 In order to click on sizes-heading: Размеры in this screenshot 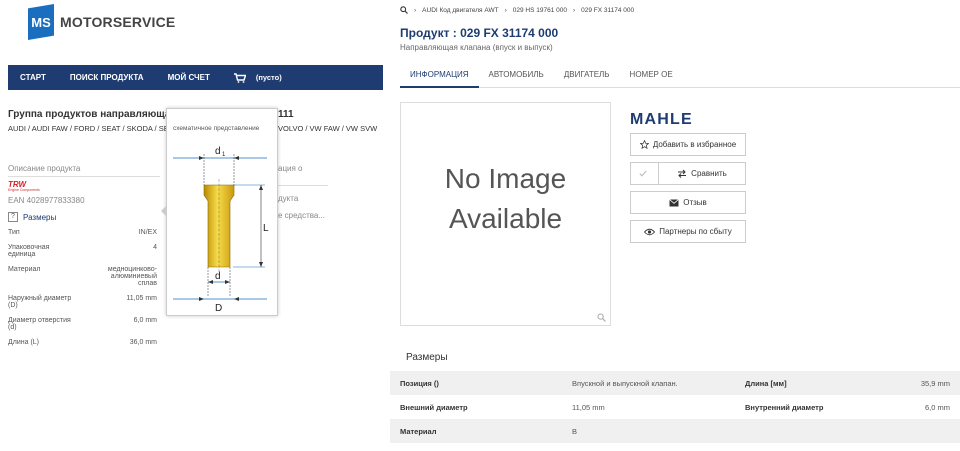, I will do `click(427, 357)`.